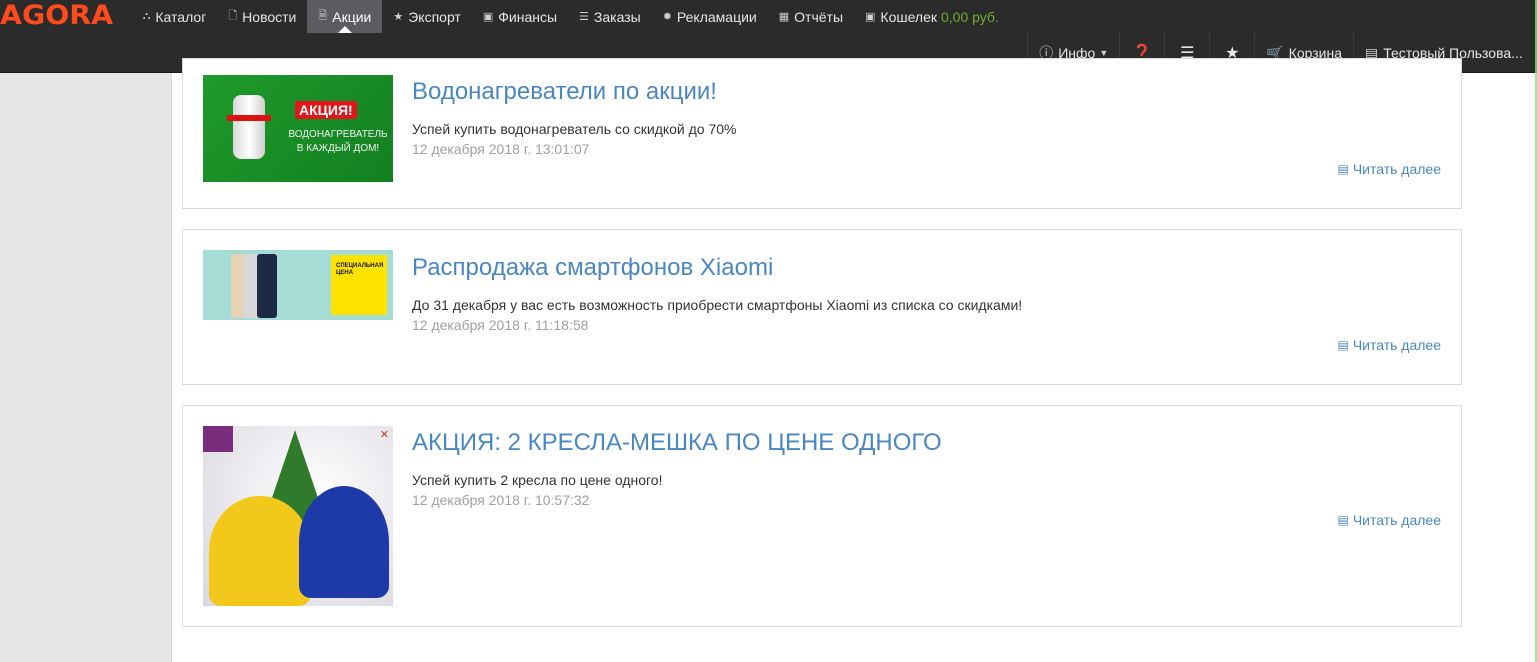  I want to click on file-icon: 🗋, so click(233, 16).